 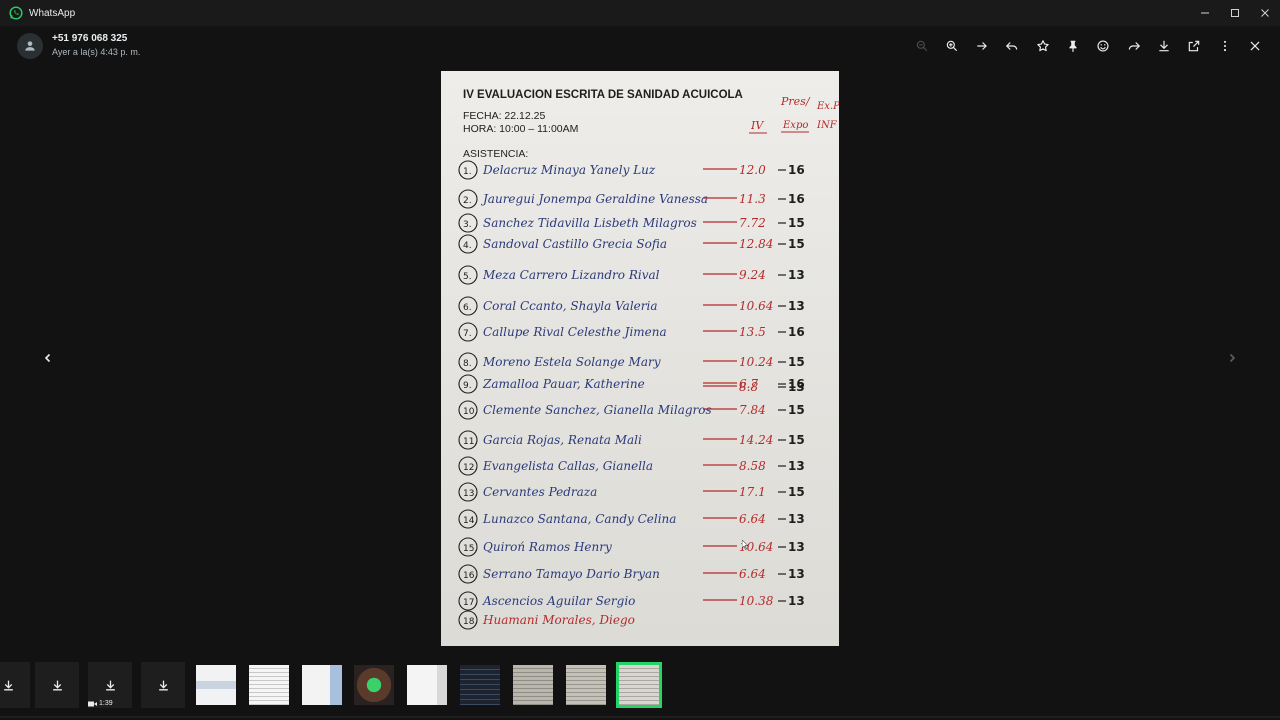 I want to click on download-button, so click(x=1164, y=46).